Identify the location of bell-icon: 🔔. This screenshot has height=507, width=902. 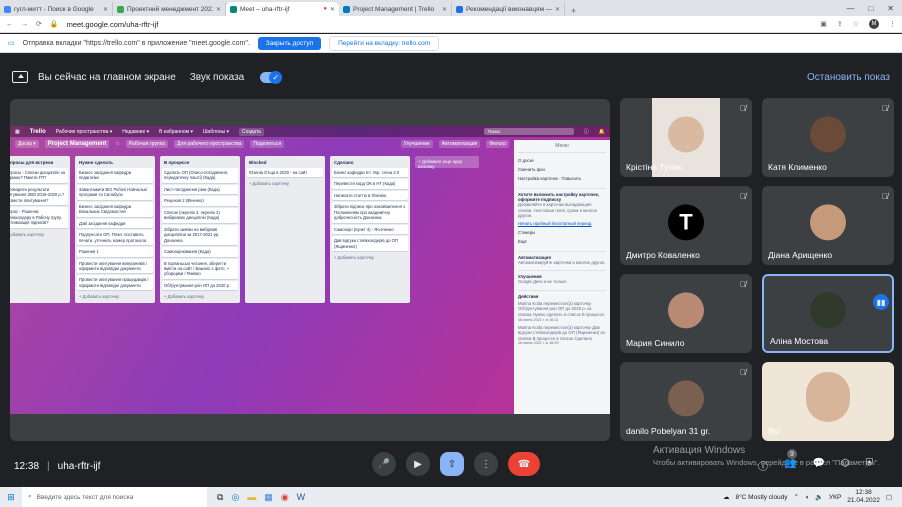
(602, 132).